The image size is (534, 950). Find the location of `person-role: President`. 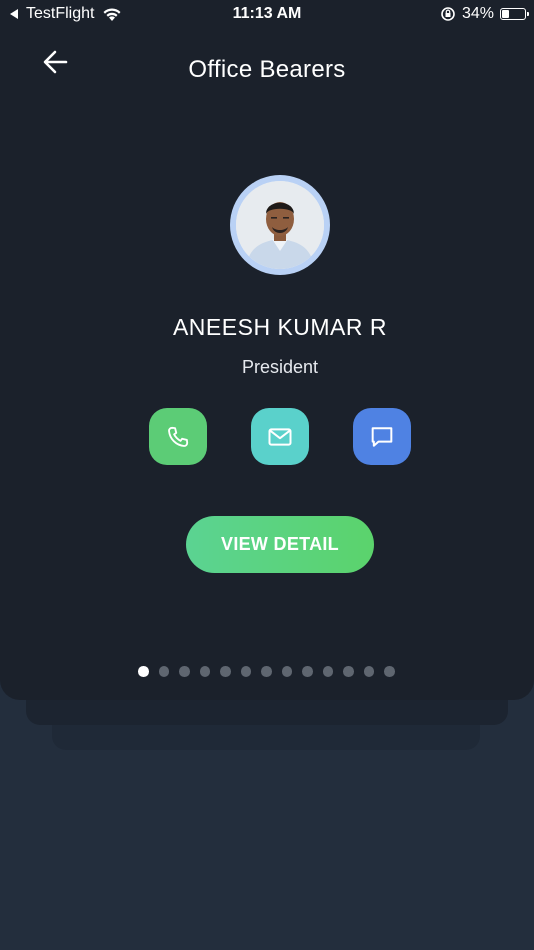

person-role: President is located at coordinates (280, 367).